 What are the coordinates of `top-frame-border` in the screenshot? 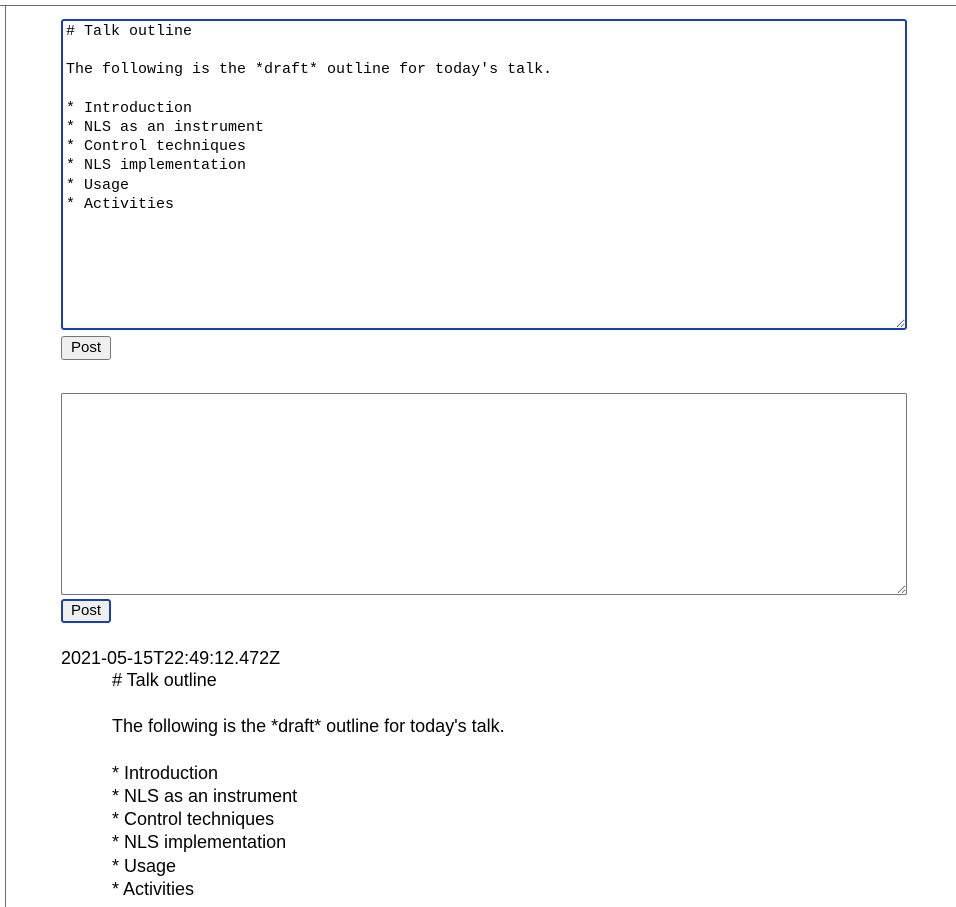 It's located at (478, 5).